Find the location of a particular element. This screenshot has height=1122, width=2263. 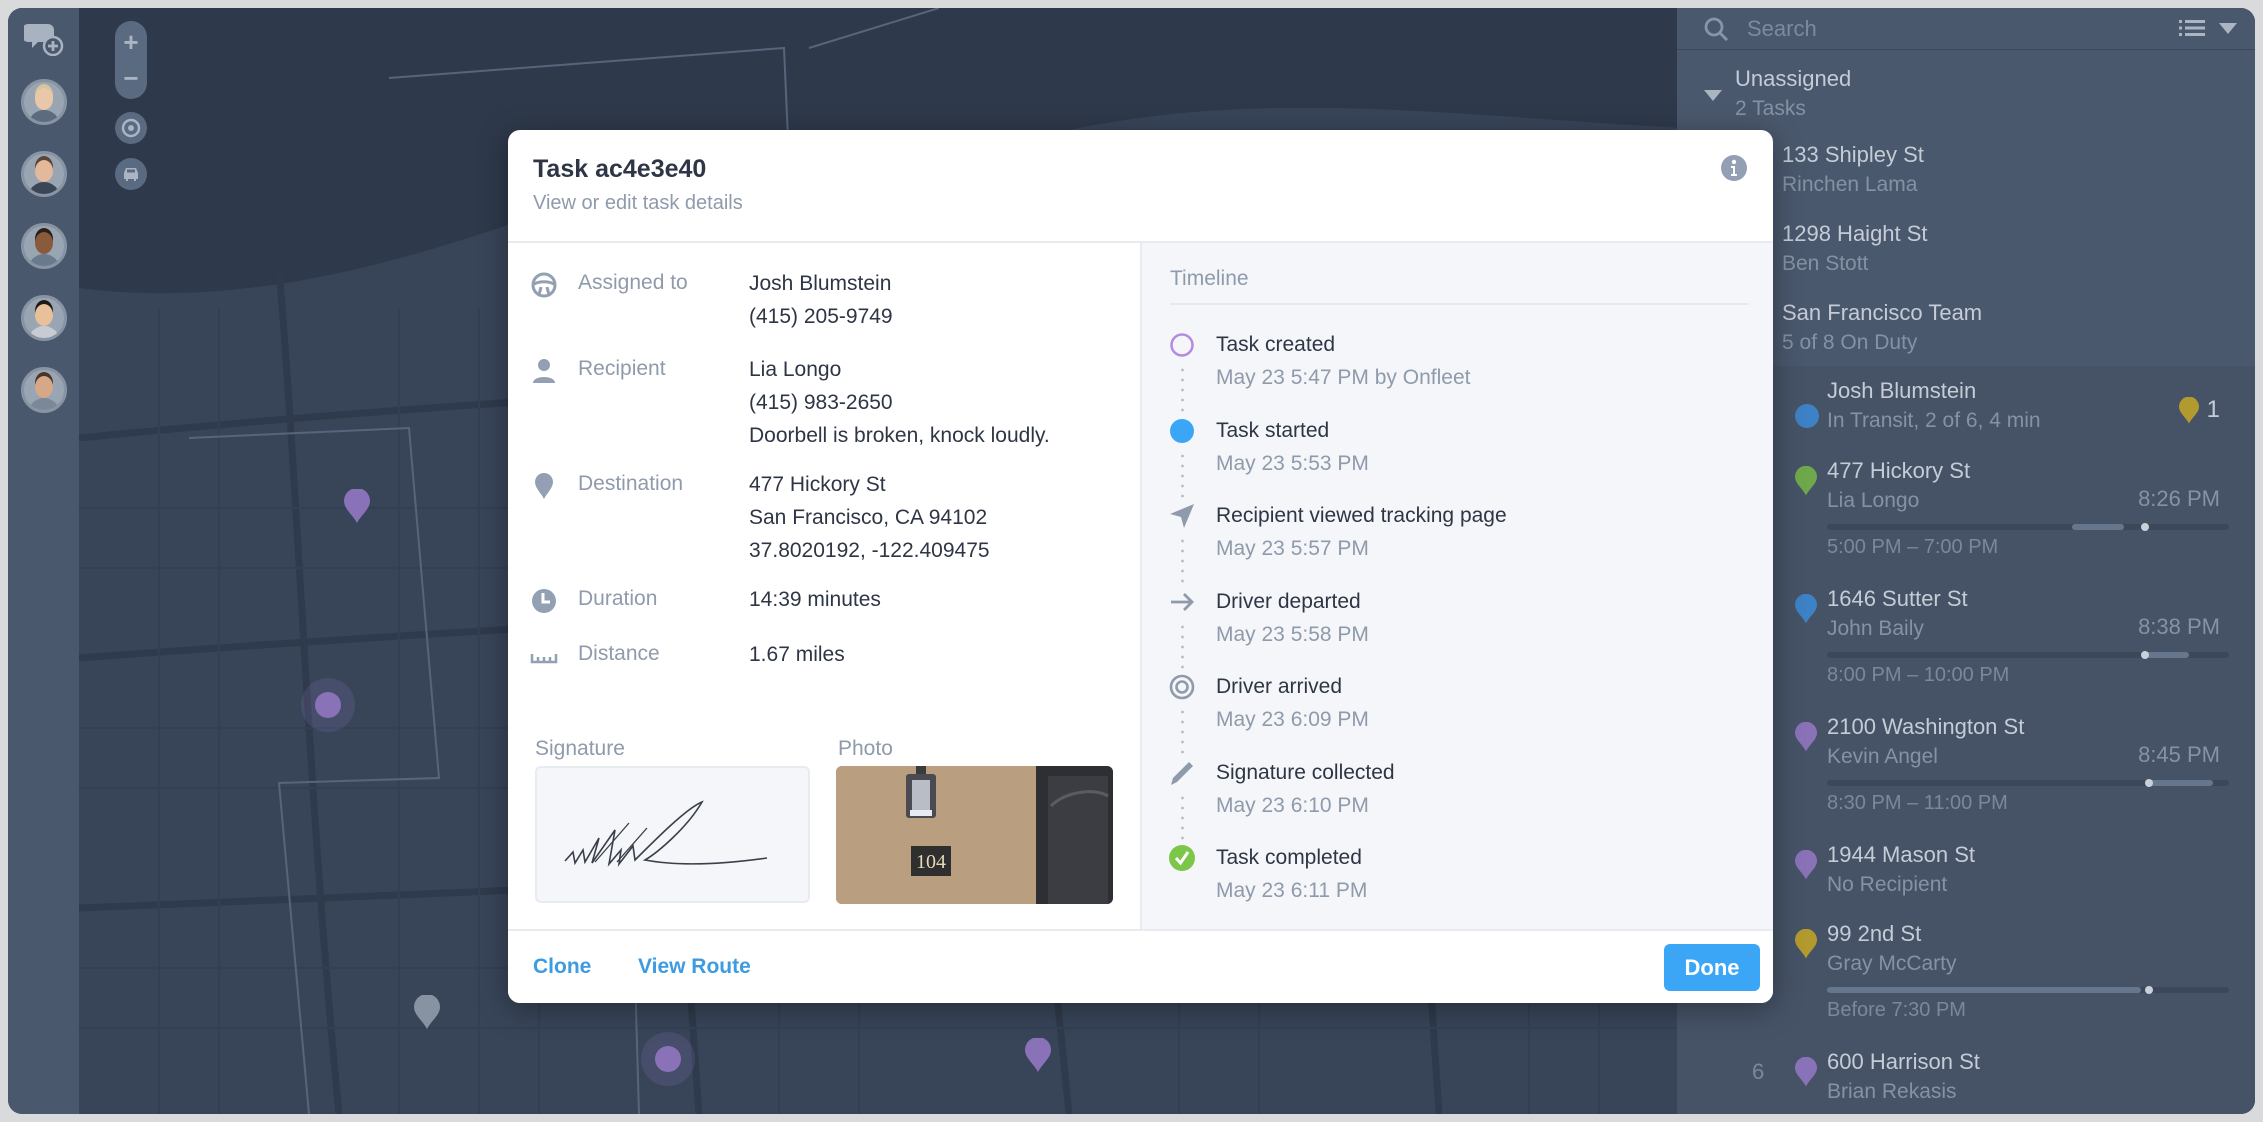

locate-button is located at coordinates (131, 128).